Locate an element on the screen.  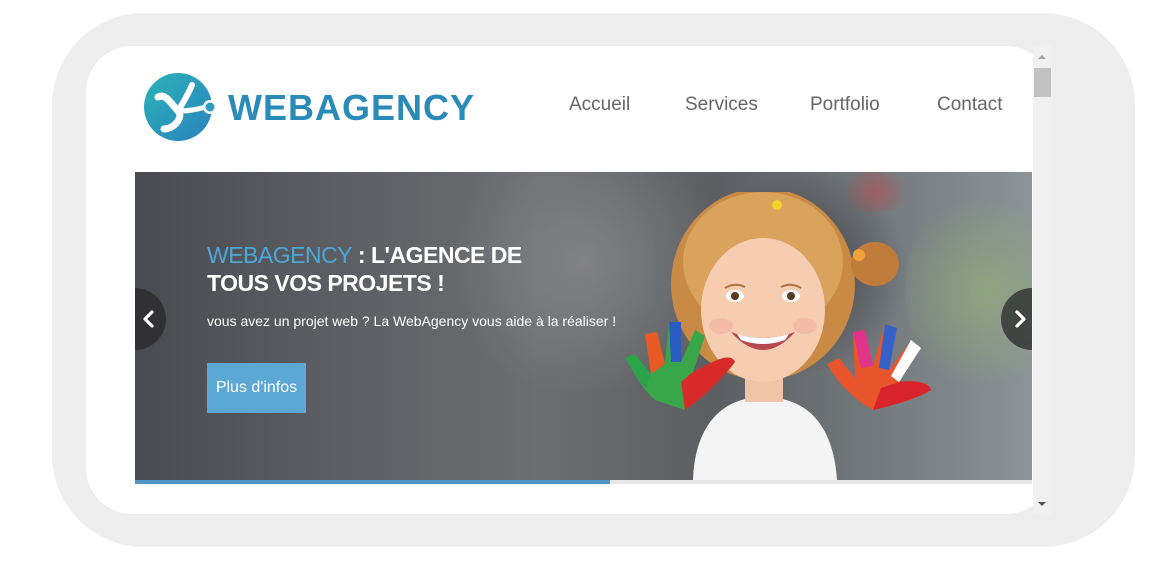
child-with-painted-hands-photo is located at coordinates (778, 336).